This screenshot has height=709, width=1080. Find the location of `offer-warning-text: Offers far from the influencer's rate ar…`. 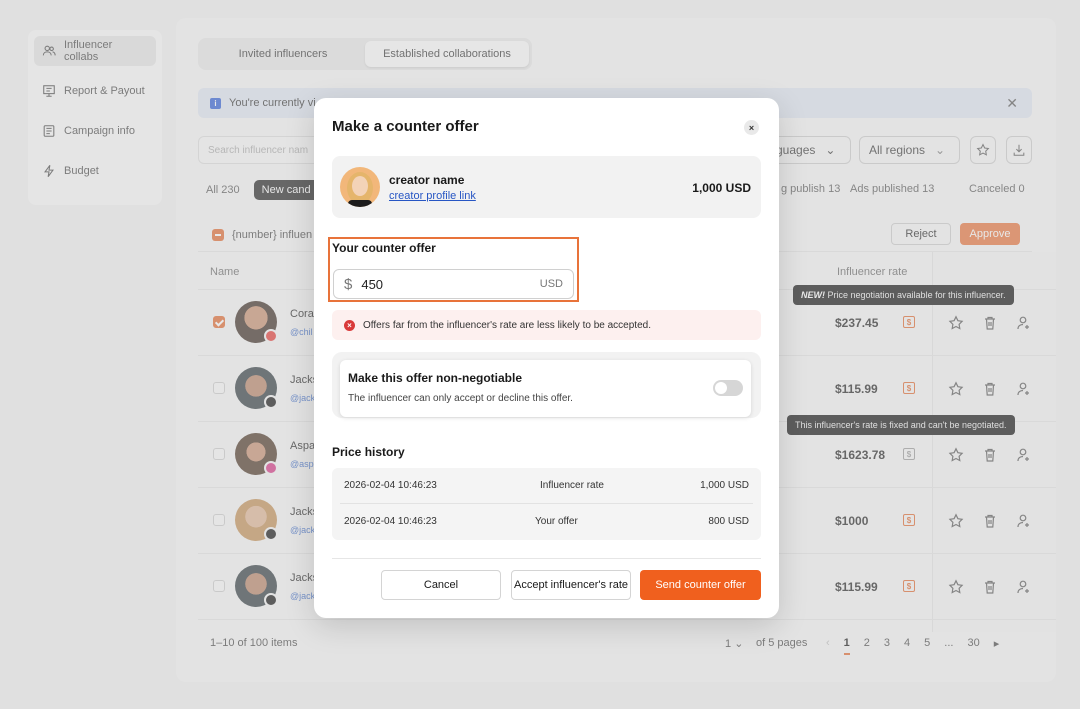

offer-warning-text: Offers far from the influencer's rate ar… is located at coordinates (507, 325).